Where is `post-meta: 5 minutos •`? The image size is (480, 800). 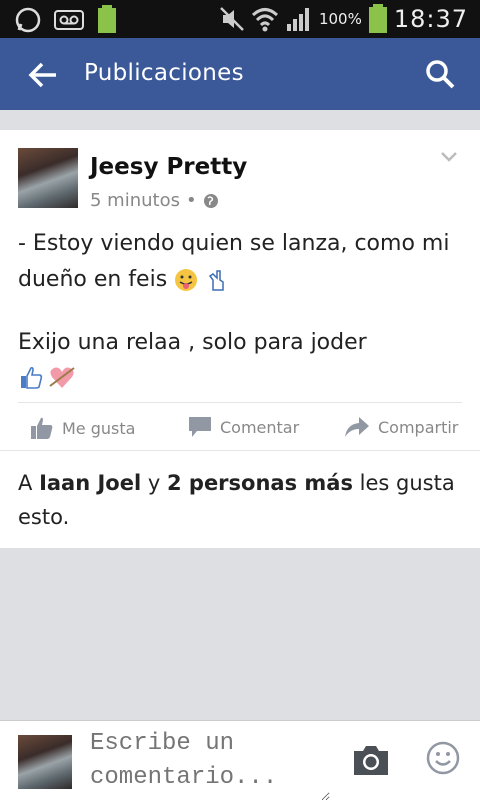 post-meta: 5 minutos • is located at coordinates (154, 200).